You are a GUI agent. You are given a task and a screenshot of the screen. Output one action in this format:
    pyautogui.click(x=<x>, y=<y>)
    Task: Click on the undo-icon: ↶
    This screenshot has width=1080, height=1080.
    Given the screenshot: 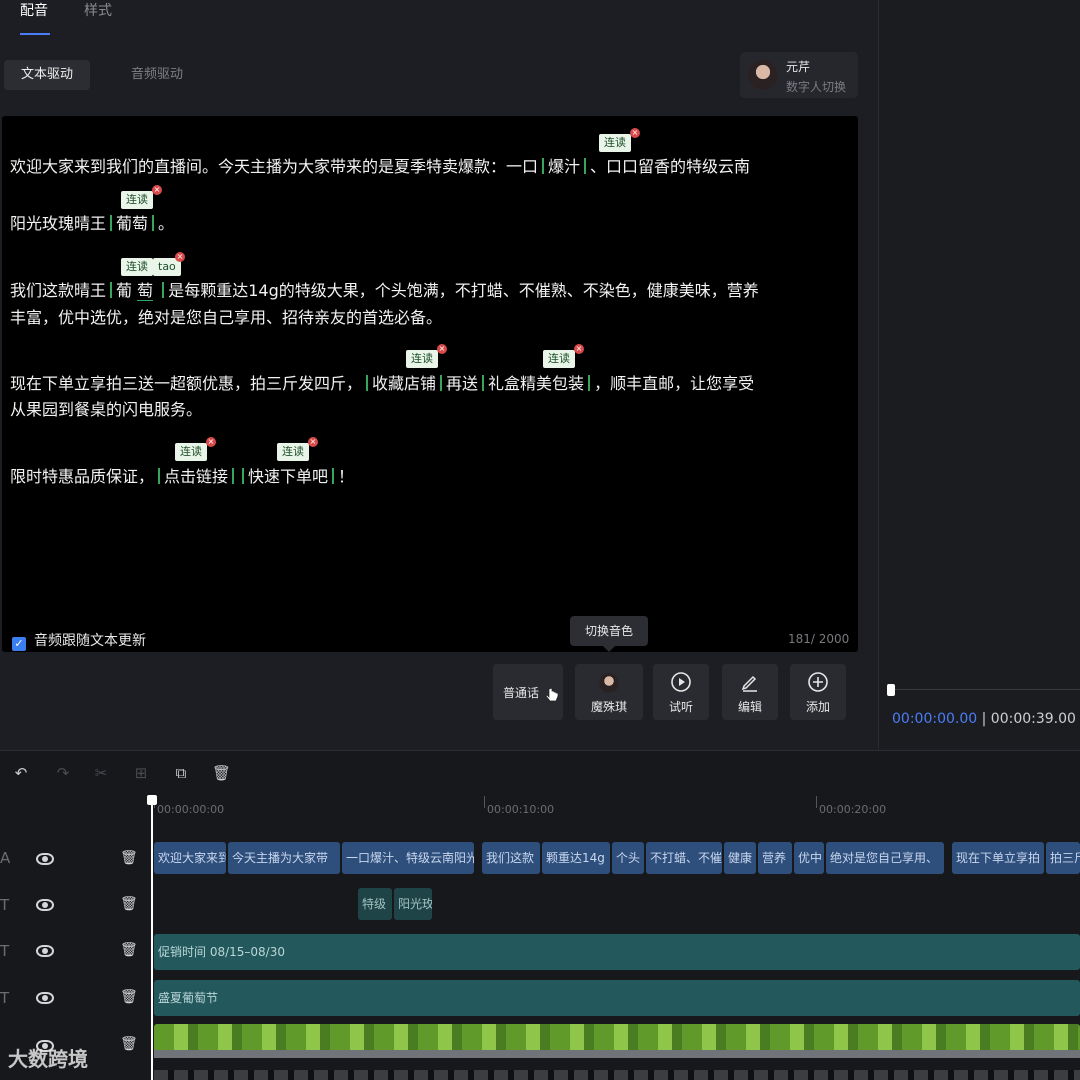 What is the action you would take?
    pyautogui.click(x=21, y=773)
    